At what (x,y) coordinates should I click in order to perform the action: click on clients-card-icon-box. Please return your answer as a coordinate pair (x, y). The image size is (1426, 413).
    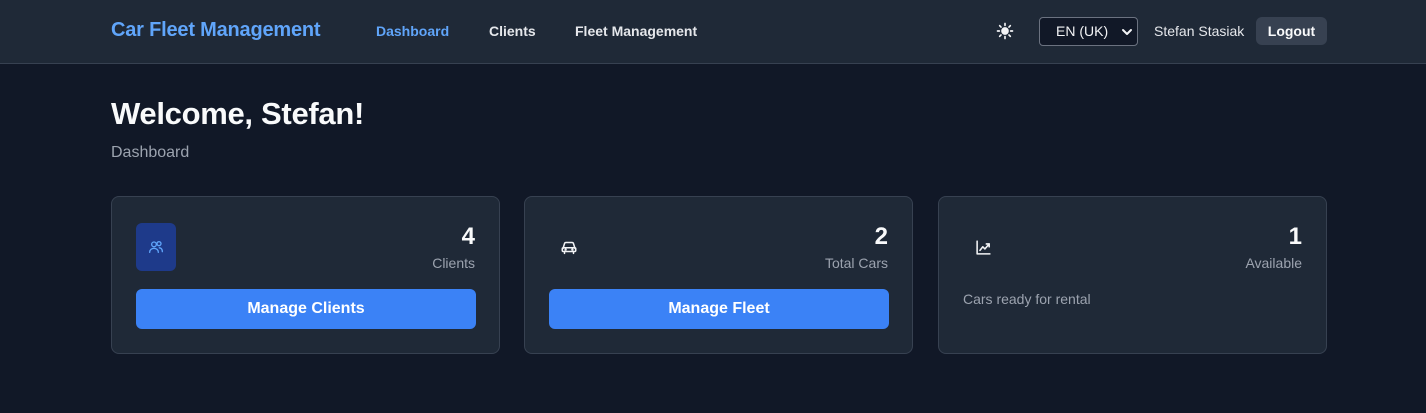
    Looking at the image, I should click on (156, 247).